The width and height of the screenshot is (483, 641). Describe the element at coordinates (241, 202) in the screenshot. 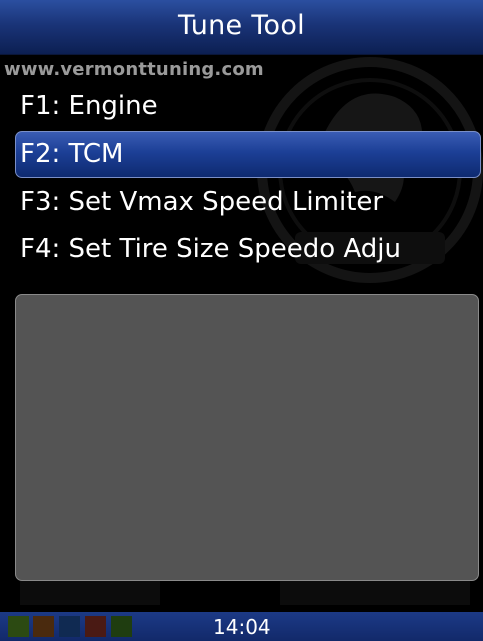

I see `menu-item-vmax-speed-limiter: F3: Set Vmax Speed Limiter` at that location.